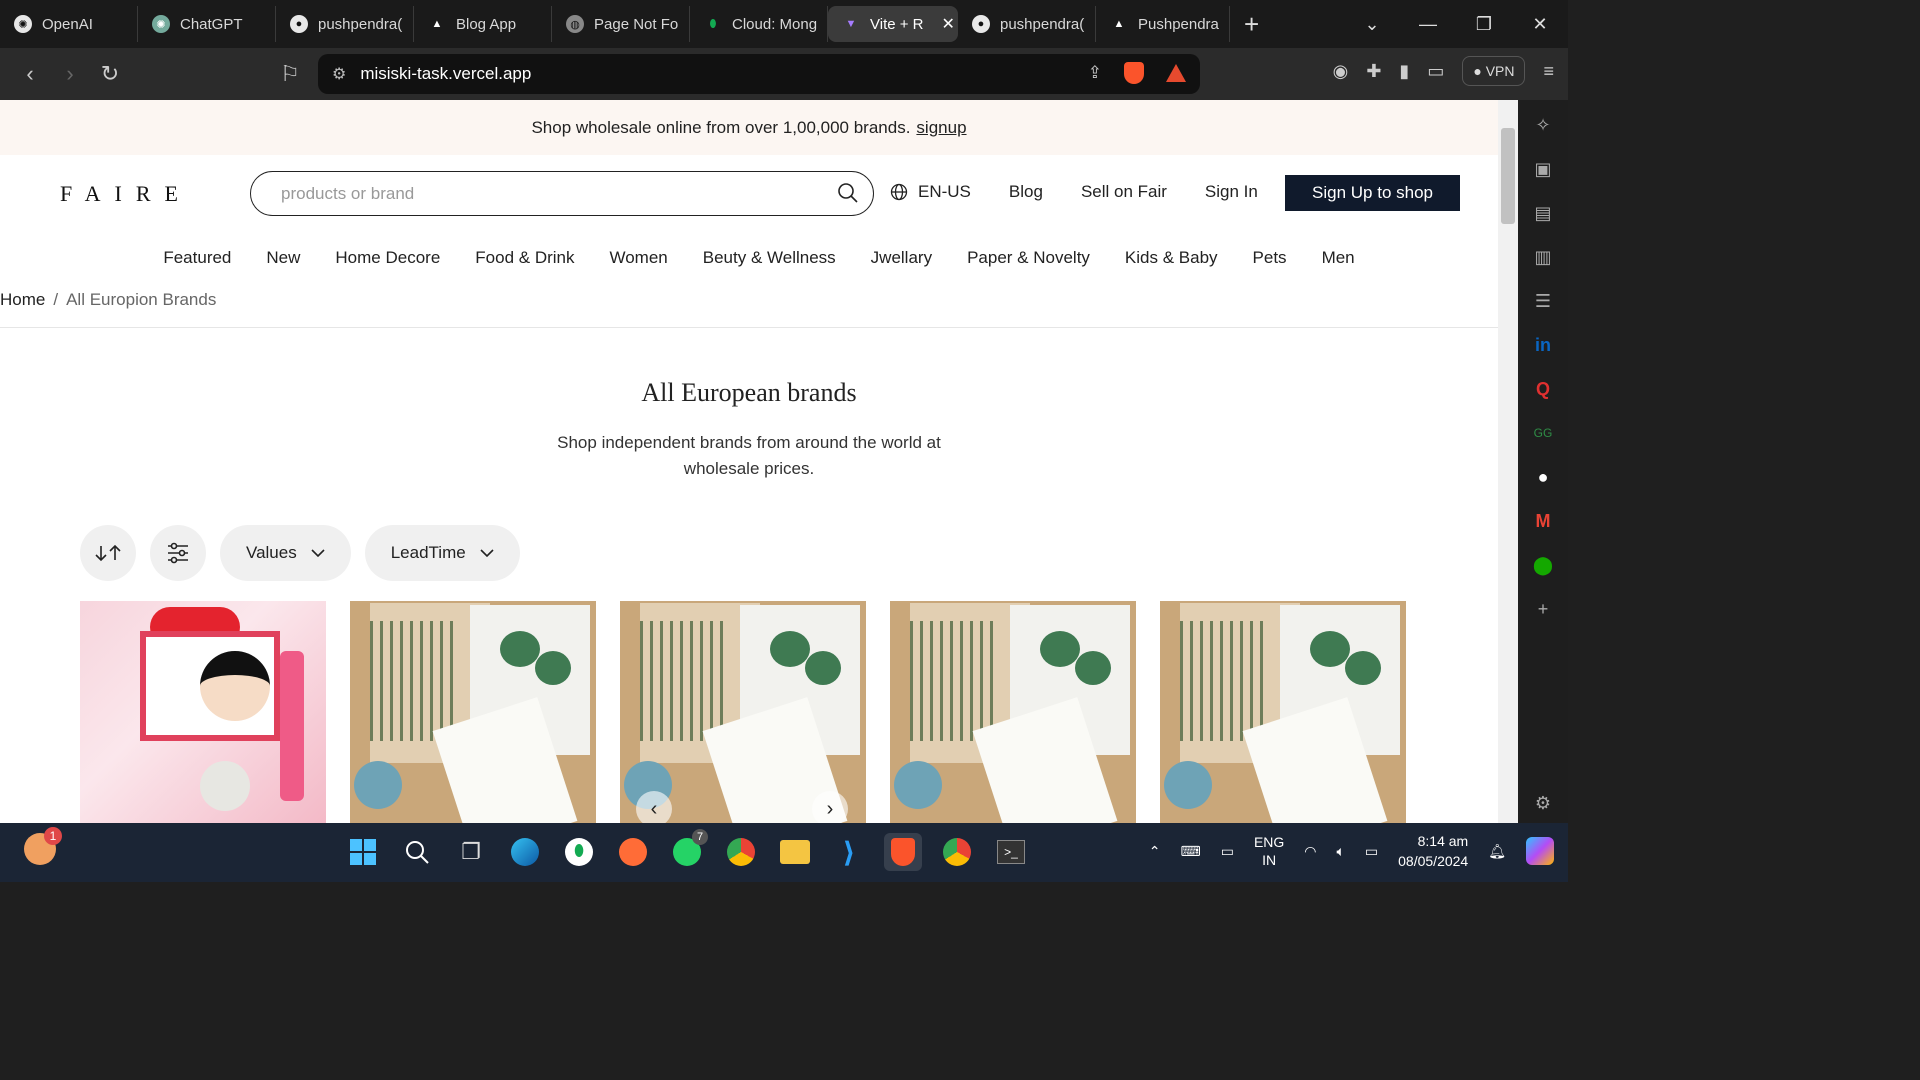  Describe the element at coordinates (1310, 851) in the screenshot. I see `wifi-icon: ◠` at that location.